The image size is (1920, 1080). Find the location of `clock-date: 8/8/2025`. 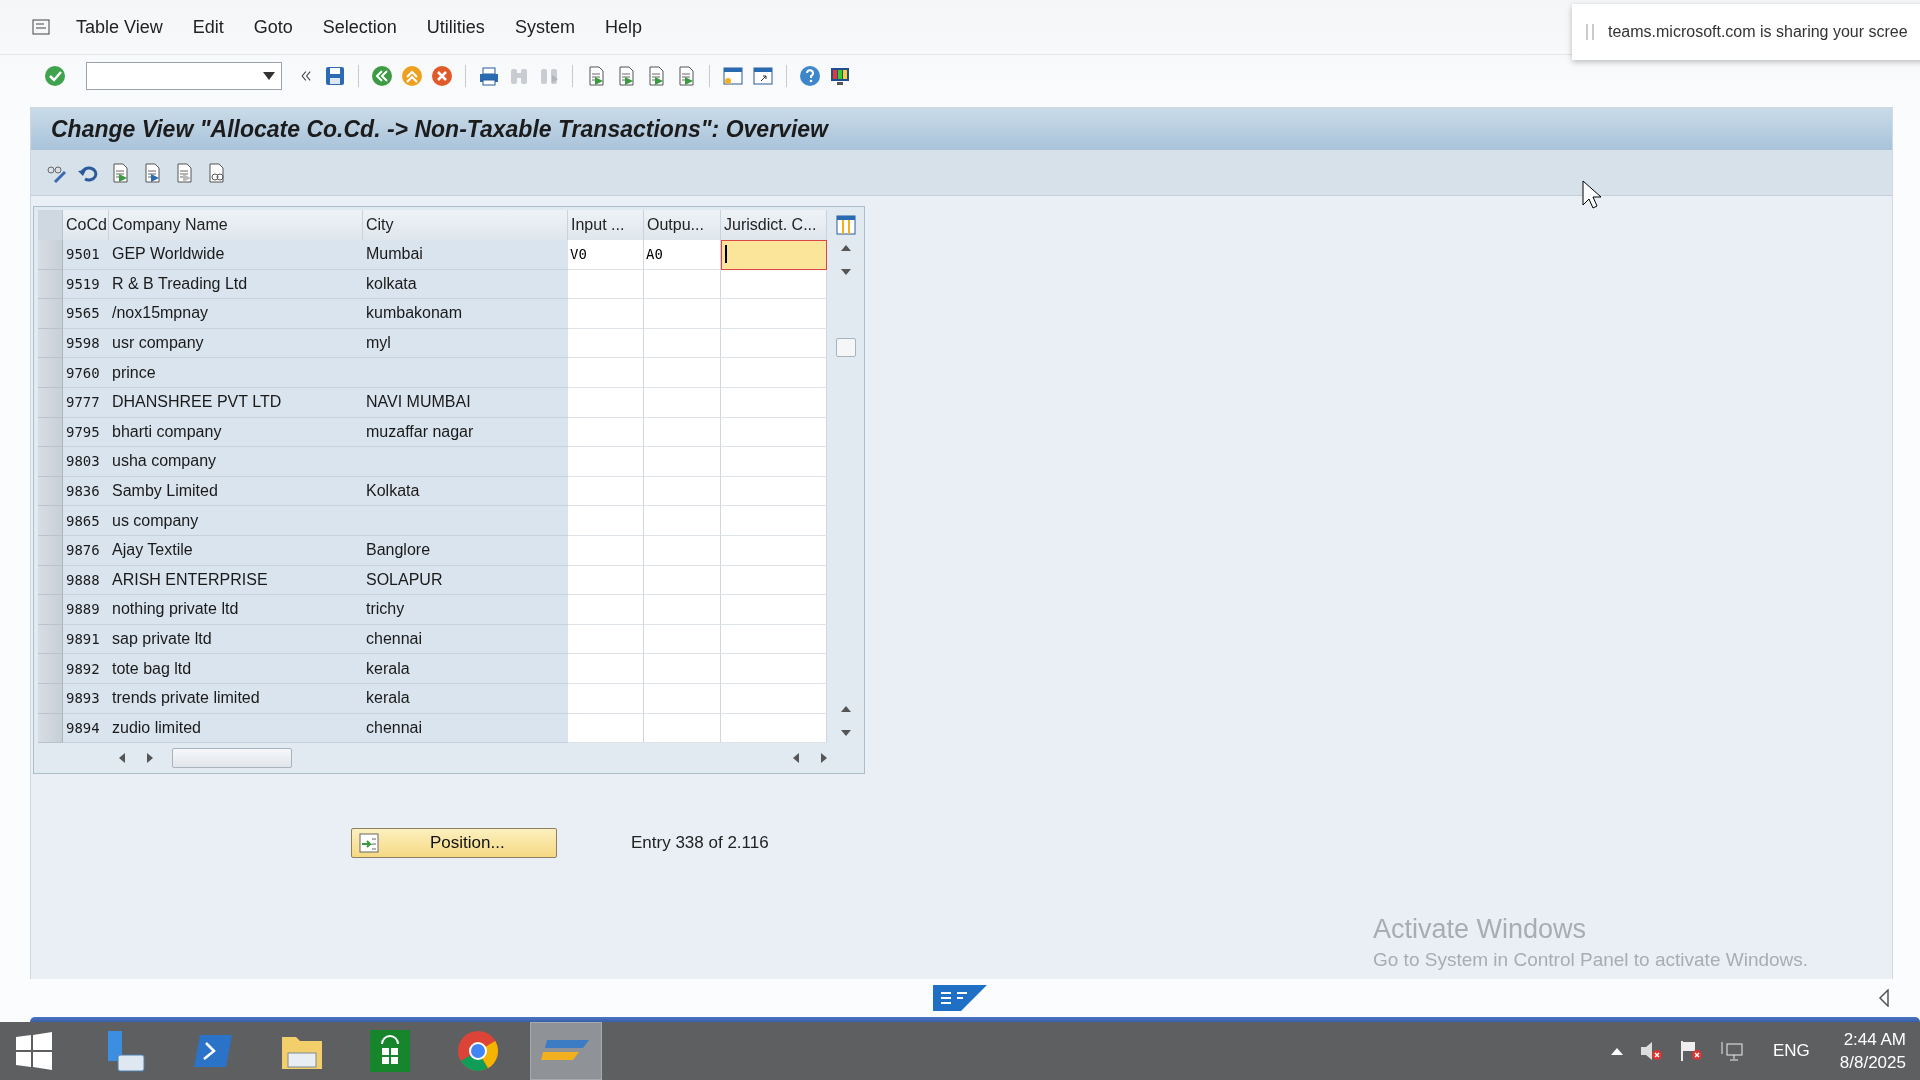

clock-date: 8/8/2025 is located at coordinates (1872, 1062).